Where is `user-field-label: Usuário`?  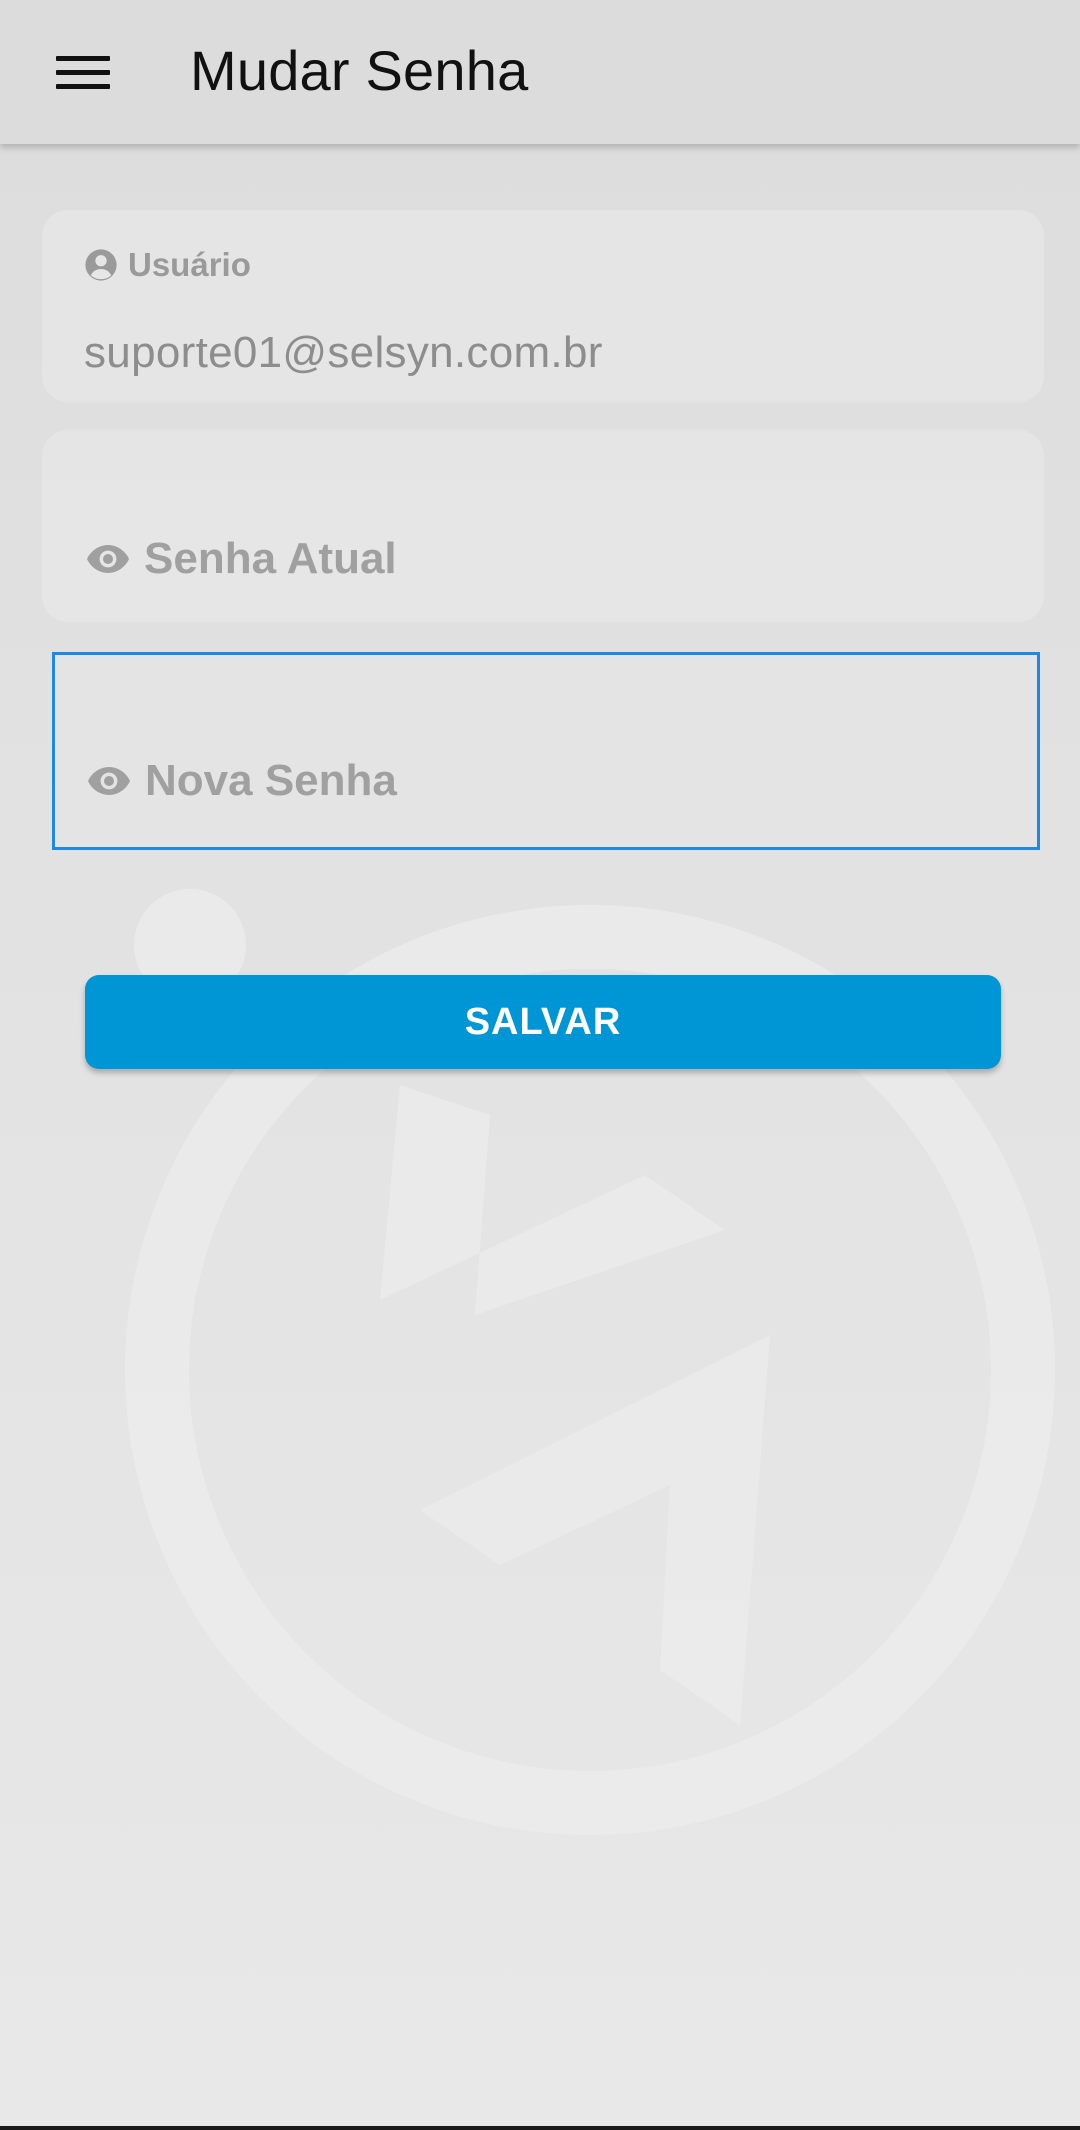 user-field-label: Usuário is located at coordinates (167, 265).